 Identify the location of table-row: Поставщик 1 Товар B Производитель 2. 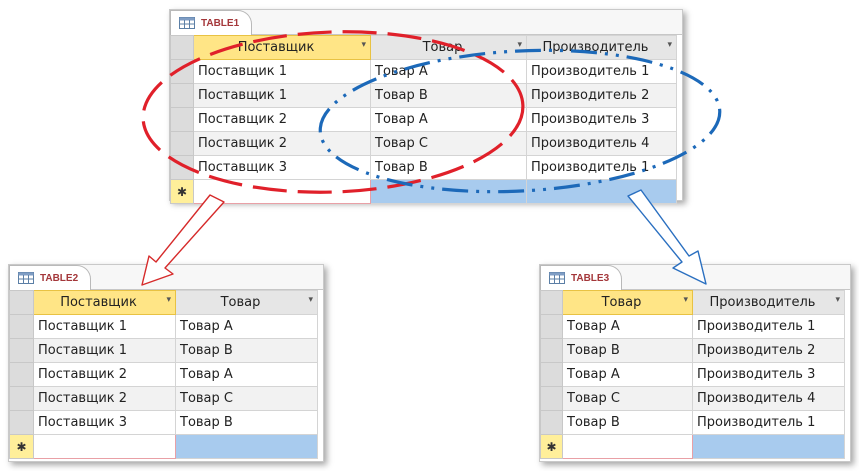
(423, 95).